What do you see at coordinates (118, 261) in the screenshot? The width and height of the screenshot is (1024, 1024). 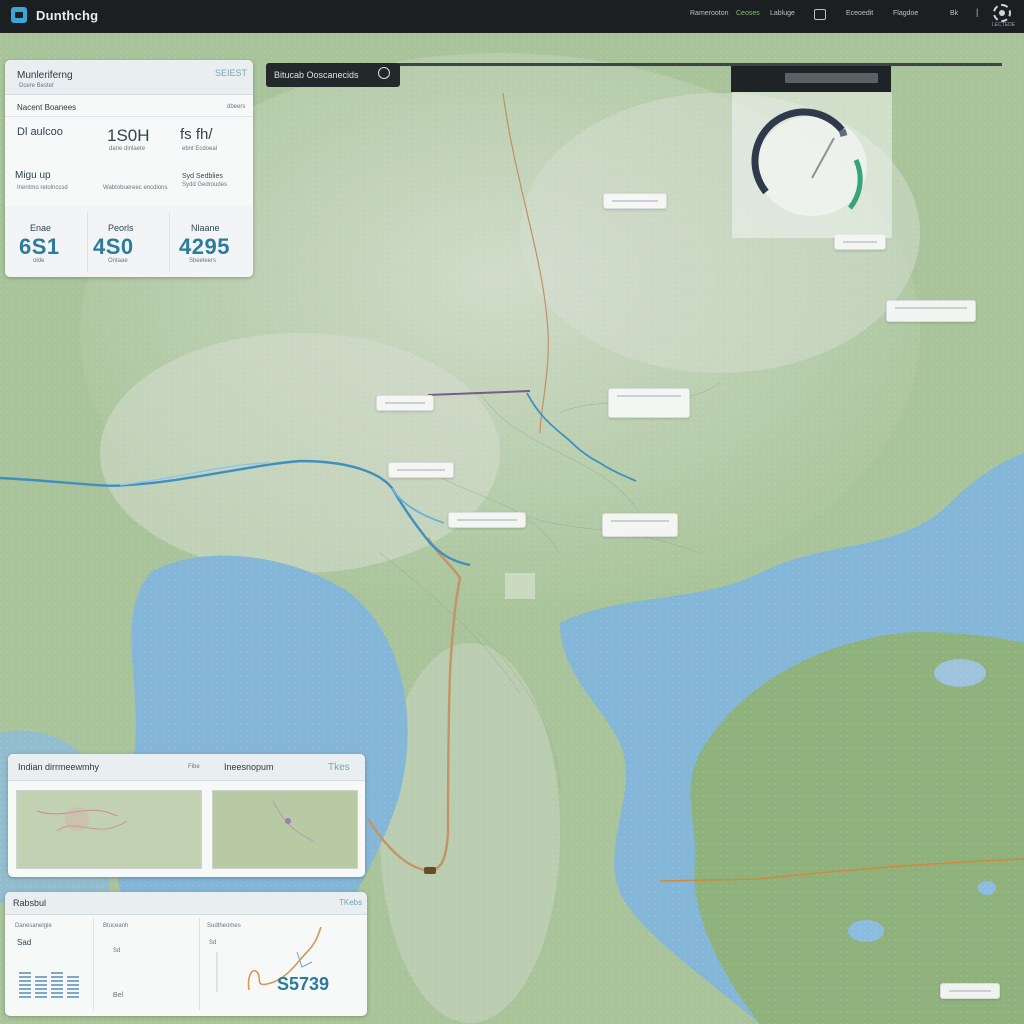 I see `kpi-caption: Ontaae` at bounding box center [118, 261].